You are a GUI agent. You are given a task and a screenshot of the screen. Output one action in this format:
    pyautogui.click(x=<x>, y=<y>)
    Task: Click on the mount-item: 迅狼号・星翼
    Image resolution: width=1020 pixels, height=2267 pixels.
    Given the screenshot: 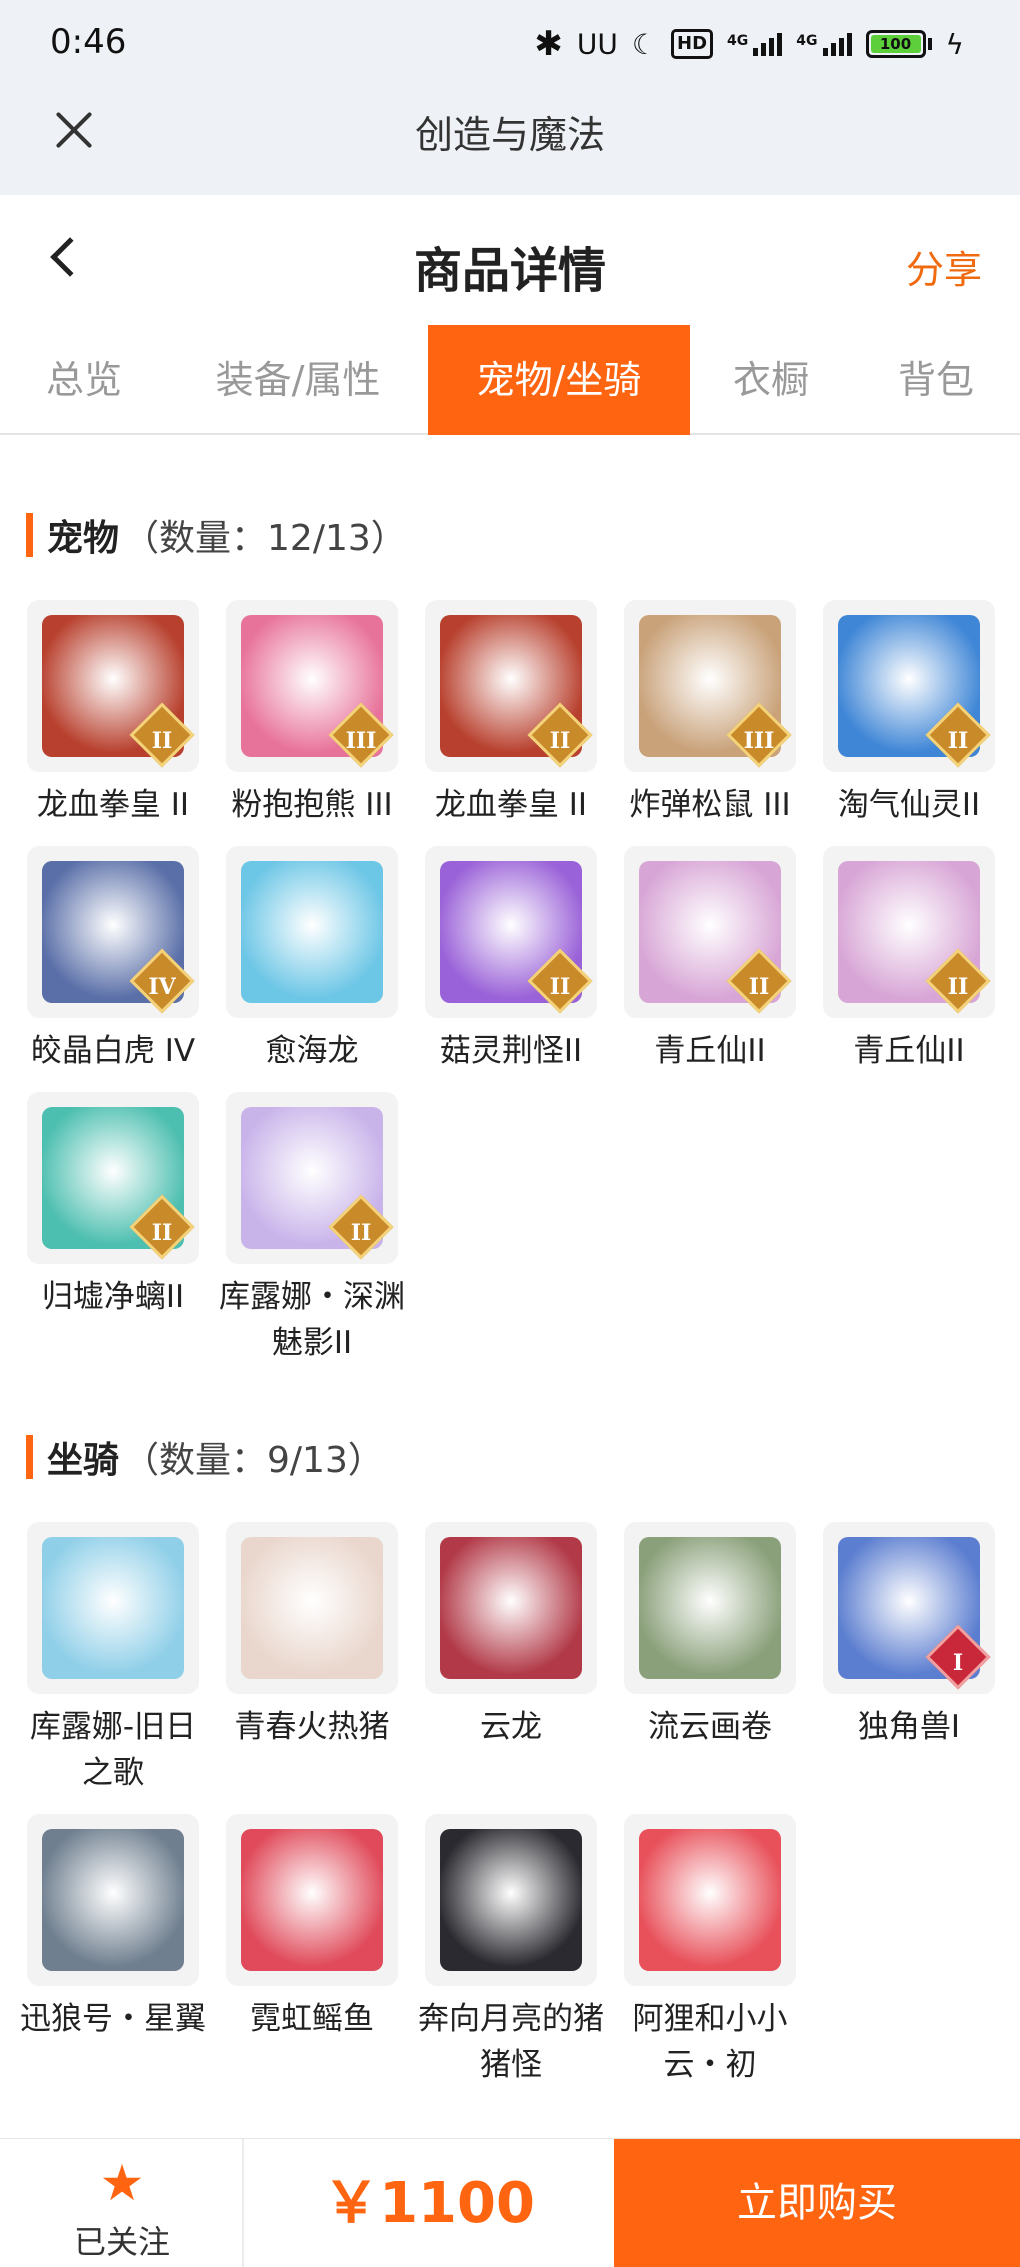 What is the action you would take?
    pyautogui.click(x=113, y=1928)
    